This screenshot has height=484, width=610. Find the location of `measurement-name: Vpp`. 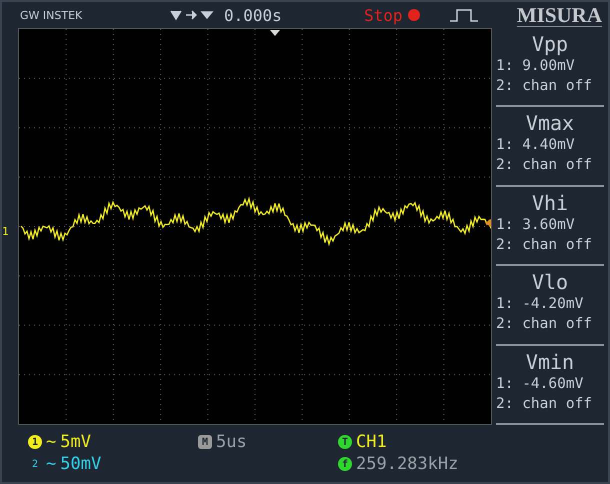

measurement-name: Vpp is located at coordinates (550, 44).